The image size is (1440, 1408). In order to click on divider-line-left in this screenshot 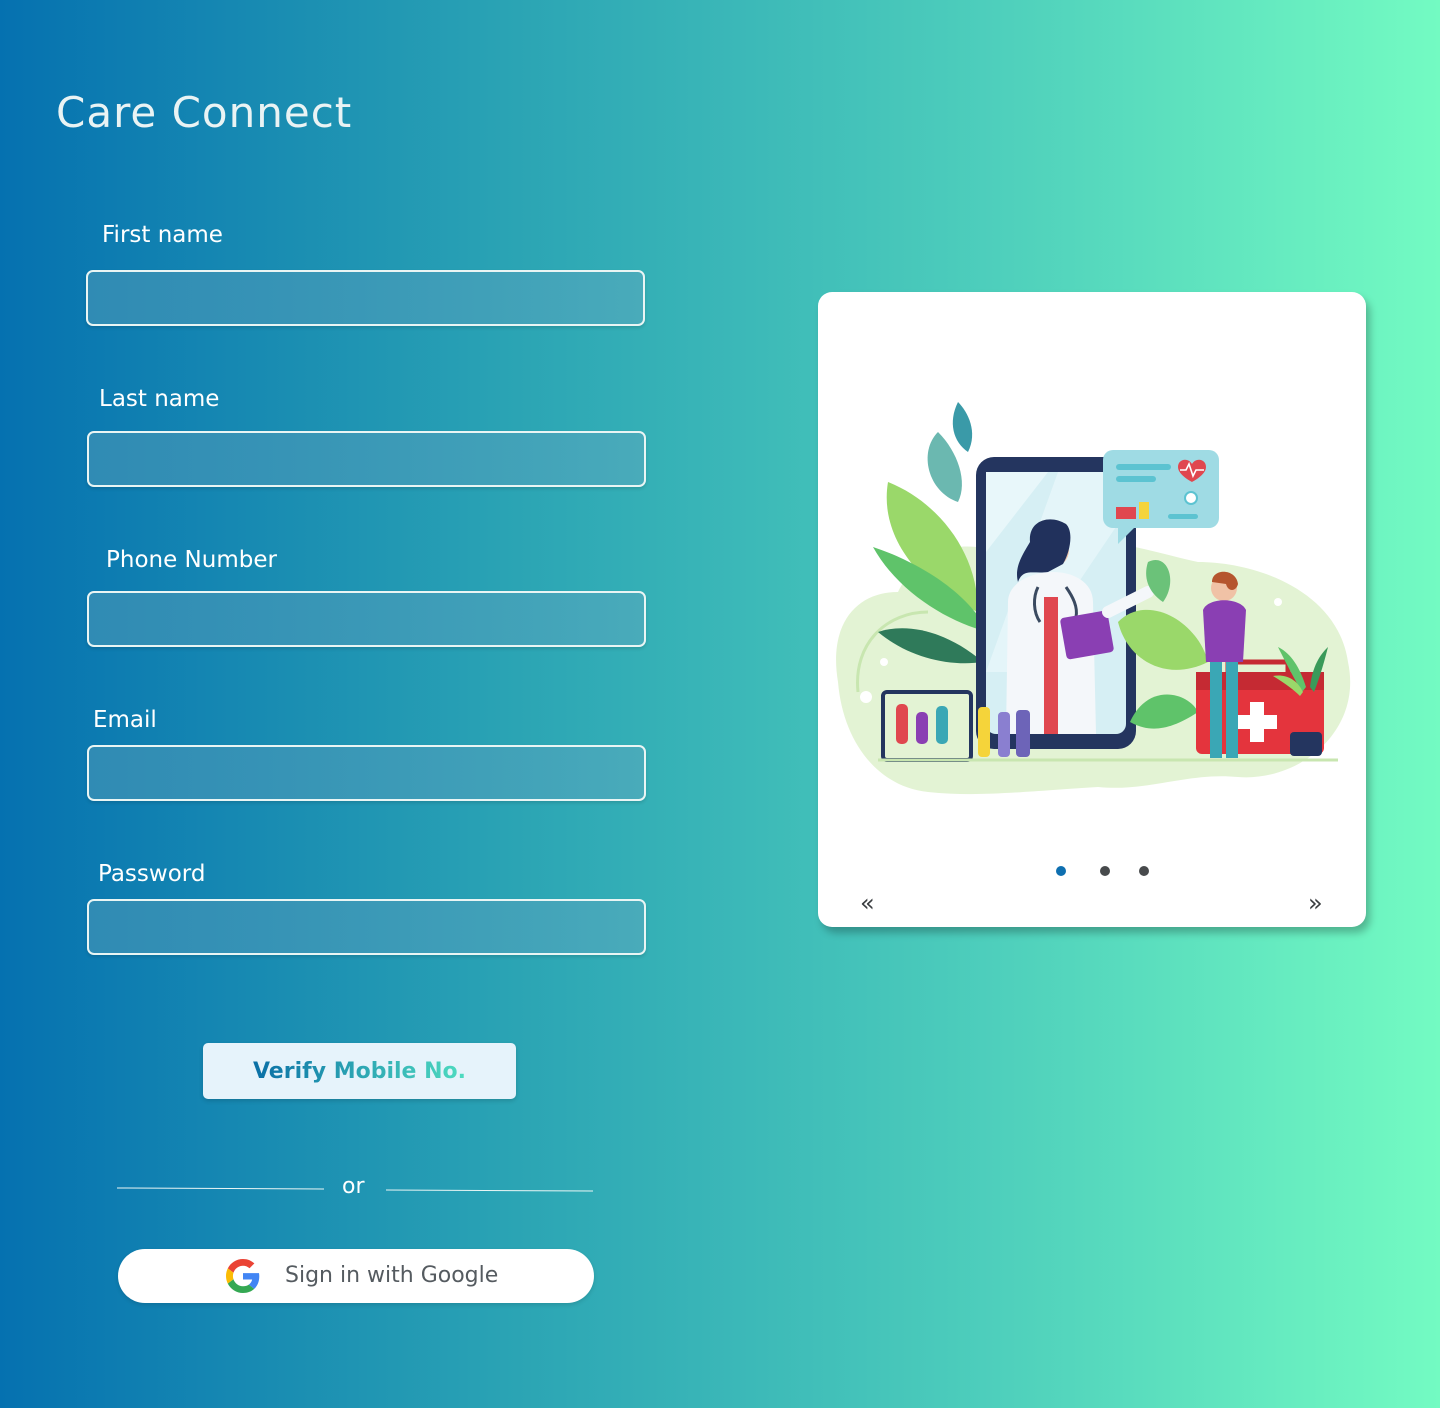, I will do `click(220, 1188)`.